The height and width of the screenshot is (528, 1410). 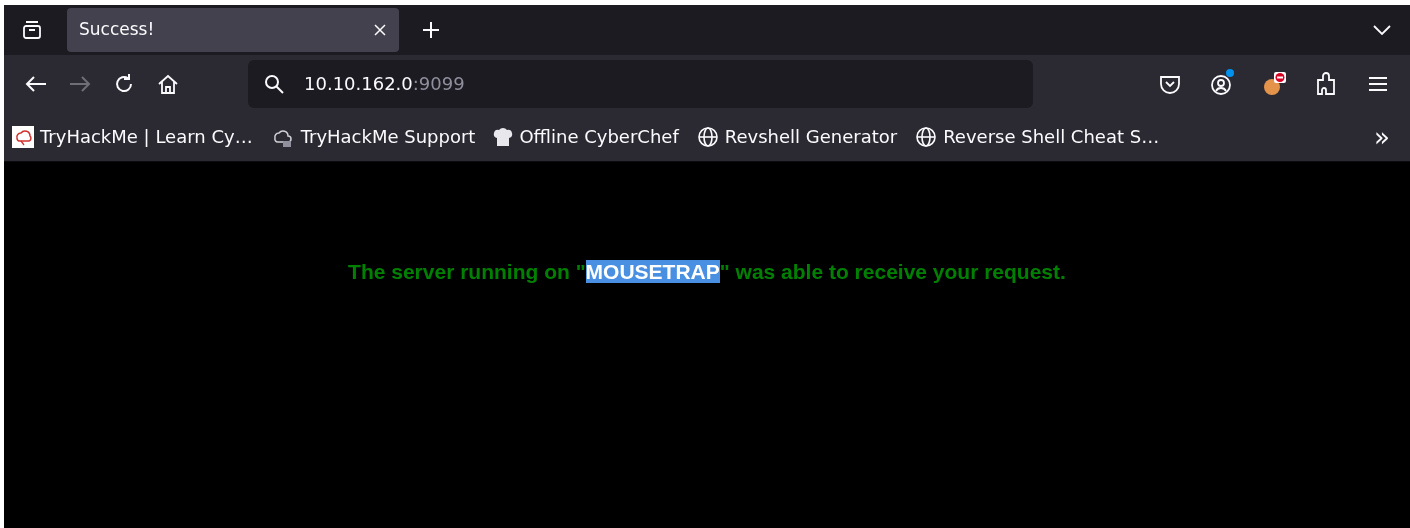 I want to click on chef-hat-icon, so click(x=503, y=136).